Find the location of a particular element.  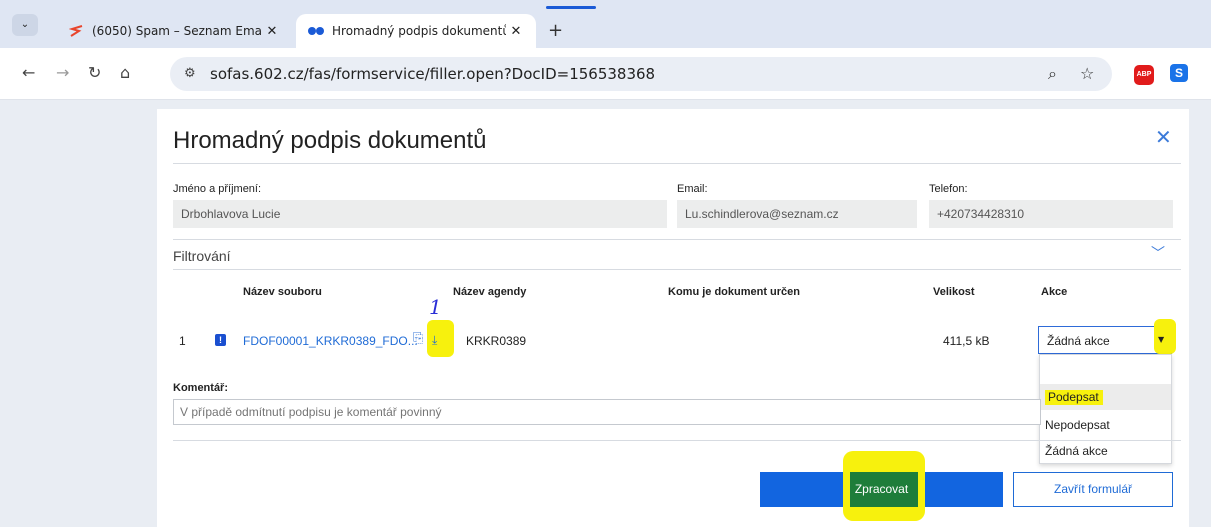

site-info-icon: ⚙ is located at coordinates (190, 73).